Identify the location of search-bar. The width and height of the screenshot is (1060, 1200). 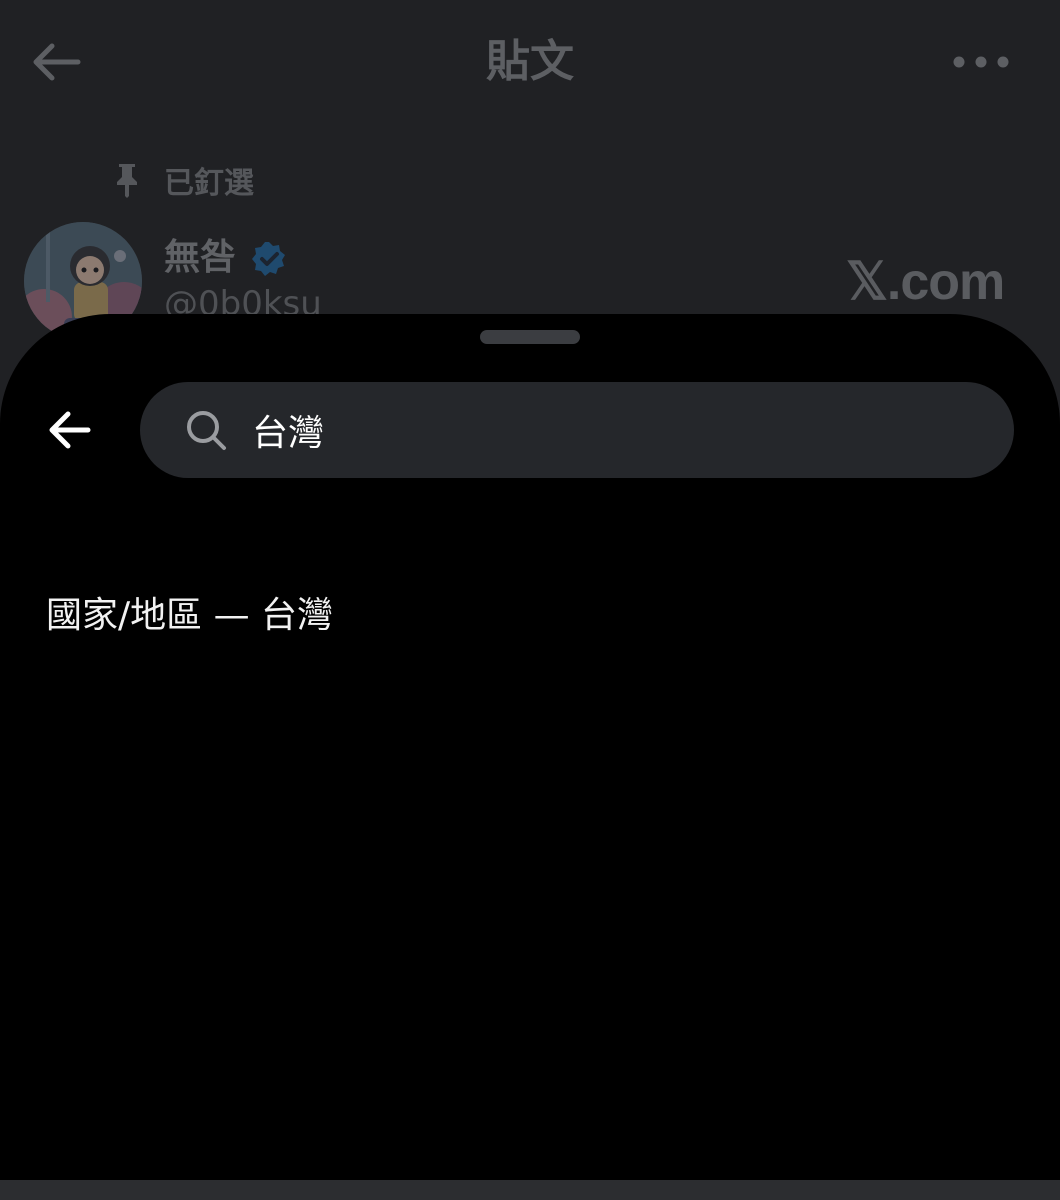
(577, 430).